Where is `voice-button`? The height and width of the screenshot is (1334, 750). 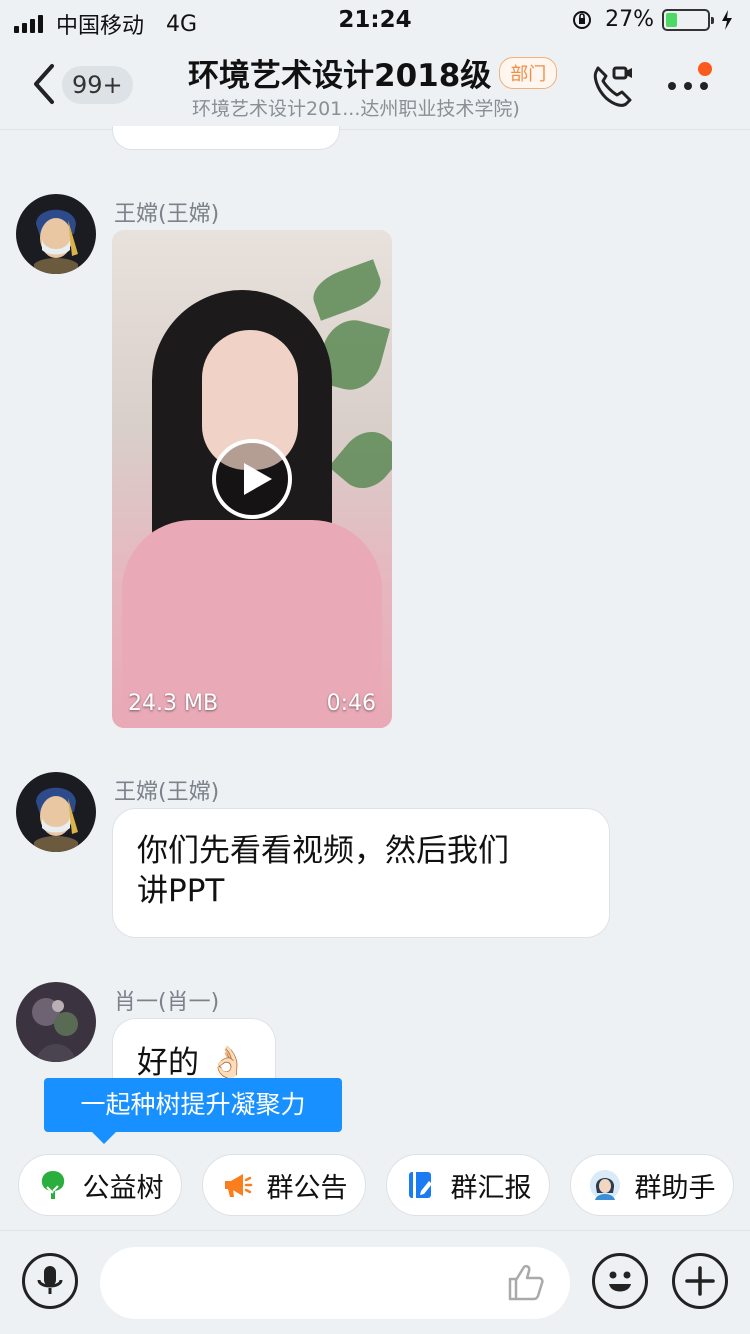 voice-button is located at coordinates (50, 1281).